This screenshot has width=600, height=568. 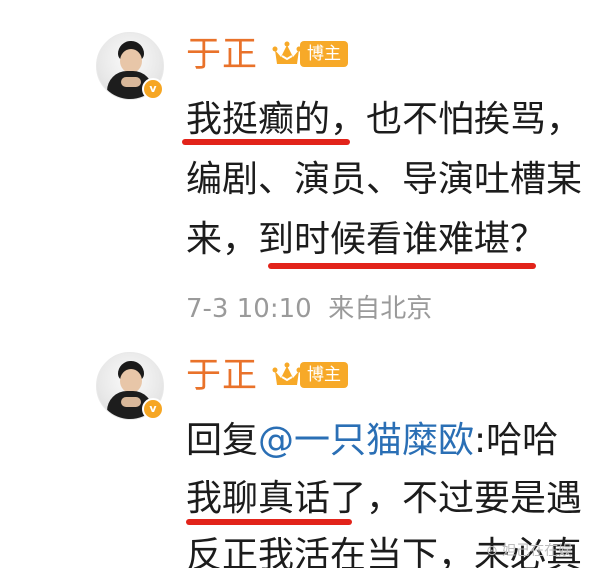 What do you see at coordinates (528, 239) in the screenshot?
I see `text-segment: ？` at bounding box center [528, 239].